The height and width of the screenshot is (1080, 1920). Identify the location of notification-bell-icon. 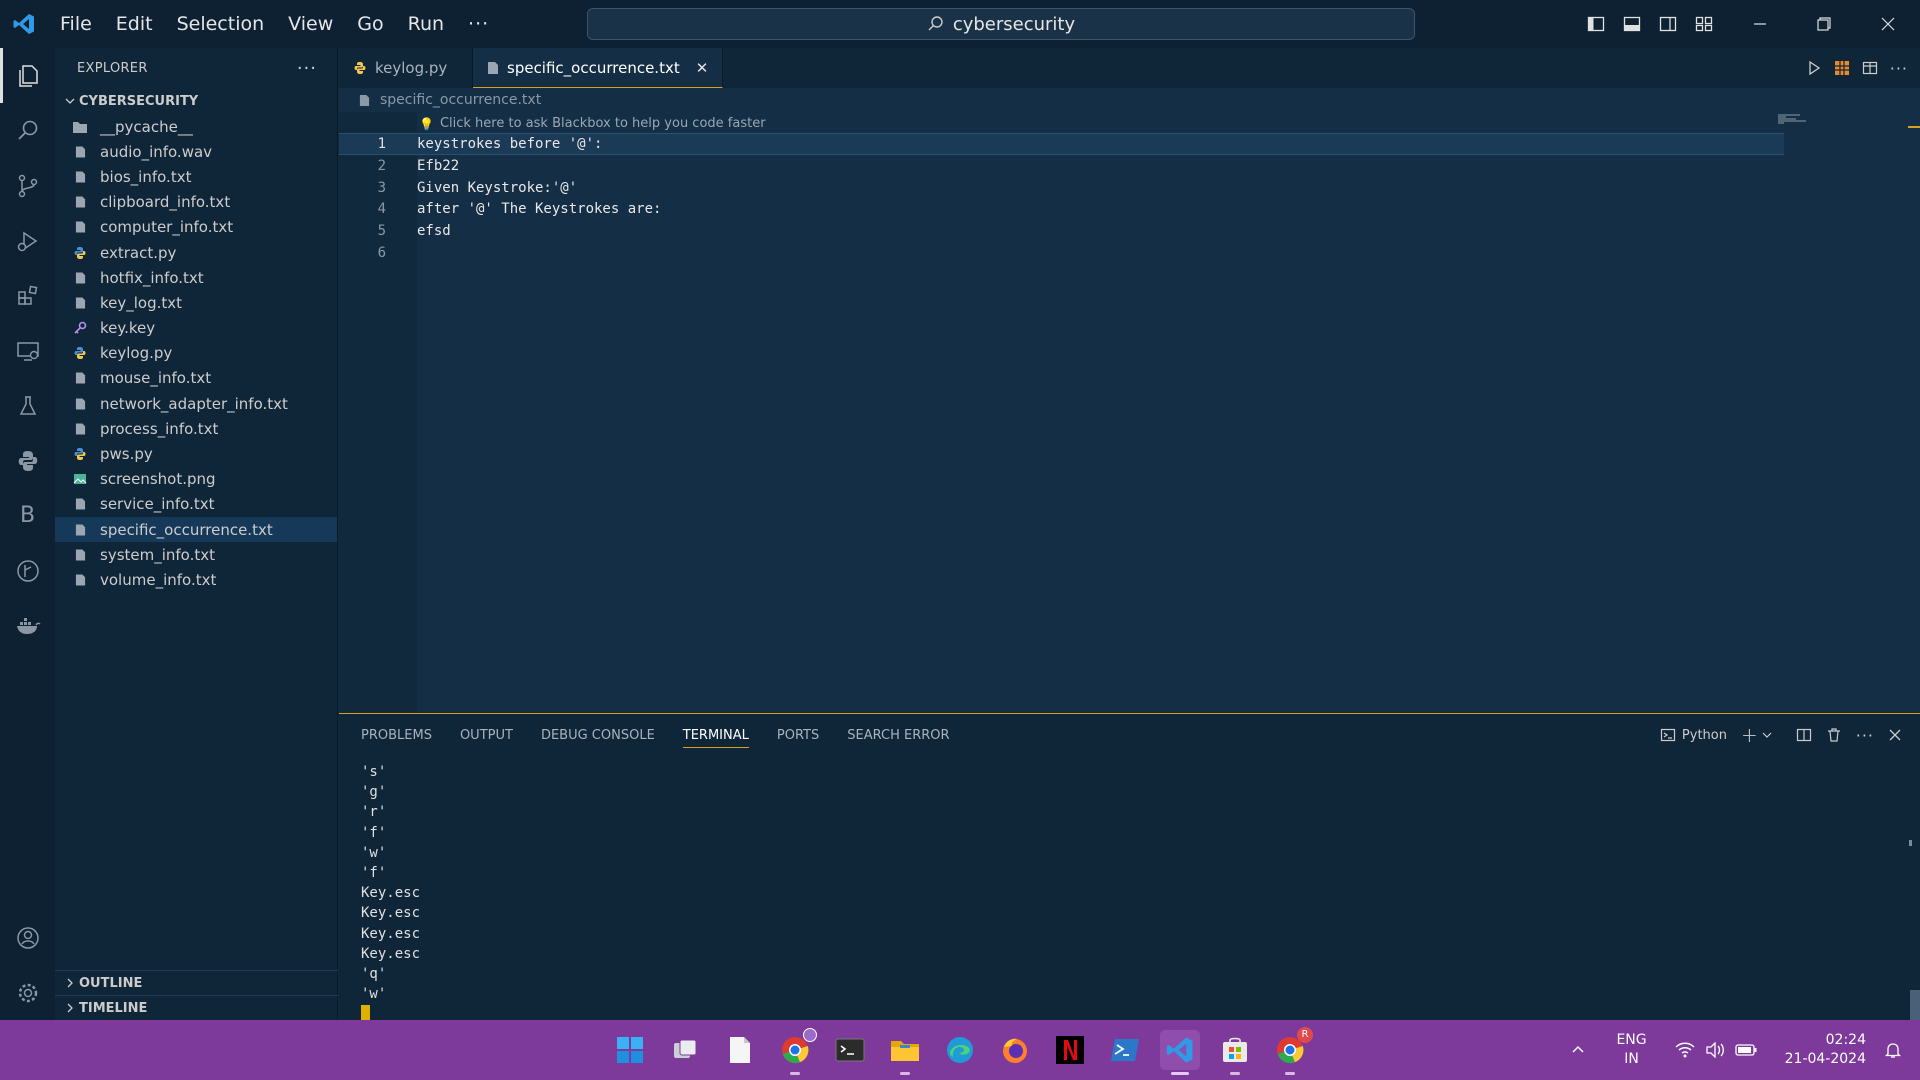
(1893, 1050).